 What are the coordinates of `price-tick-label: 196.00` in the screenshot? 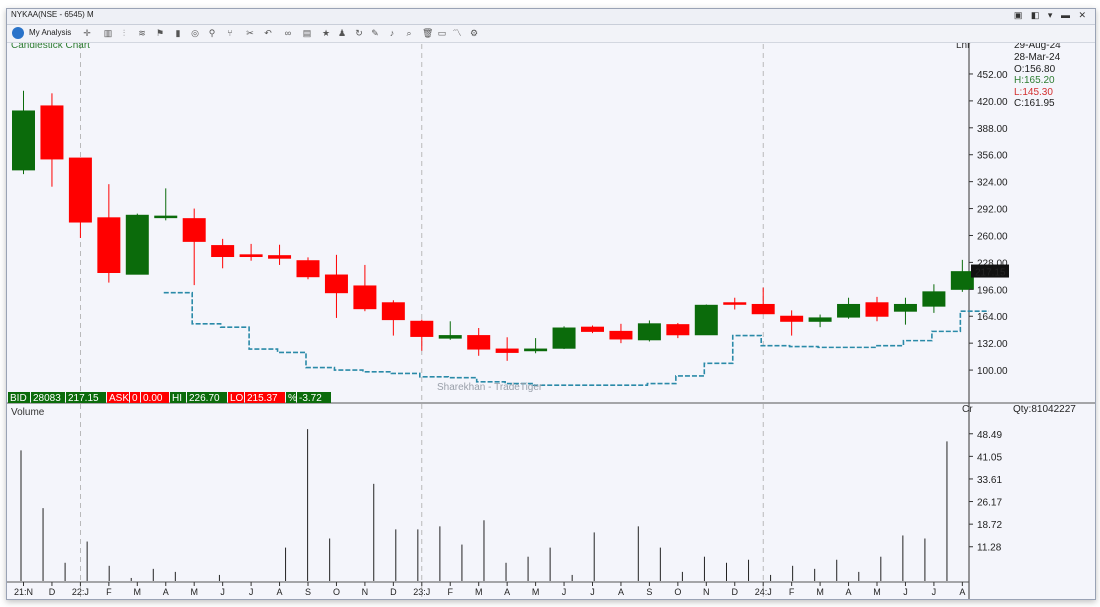 It's located at (992, 290).